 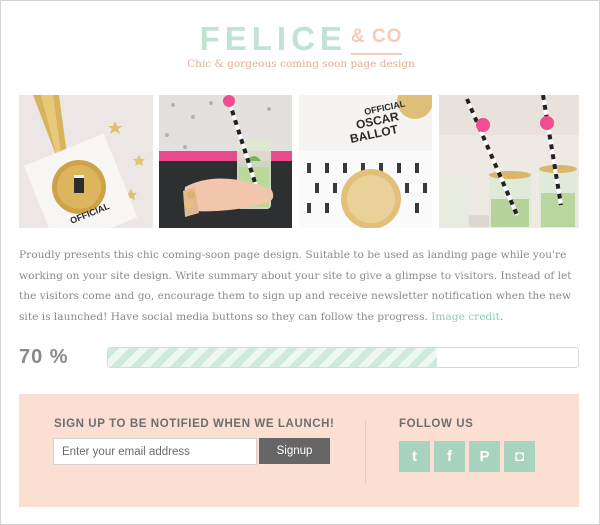 What do you see at coordinates (225, 161) in the screenshot?
I see `photo-drink-hand` at bounding box center [225, 161].